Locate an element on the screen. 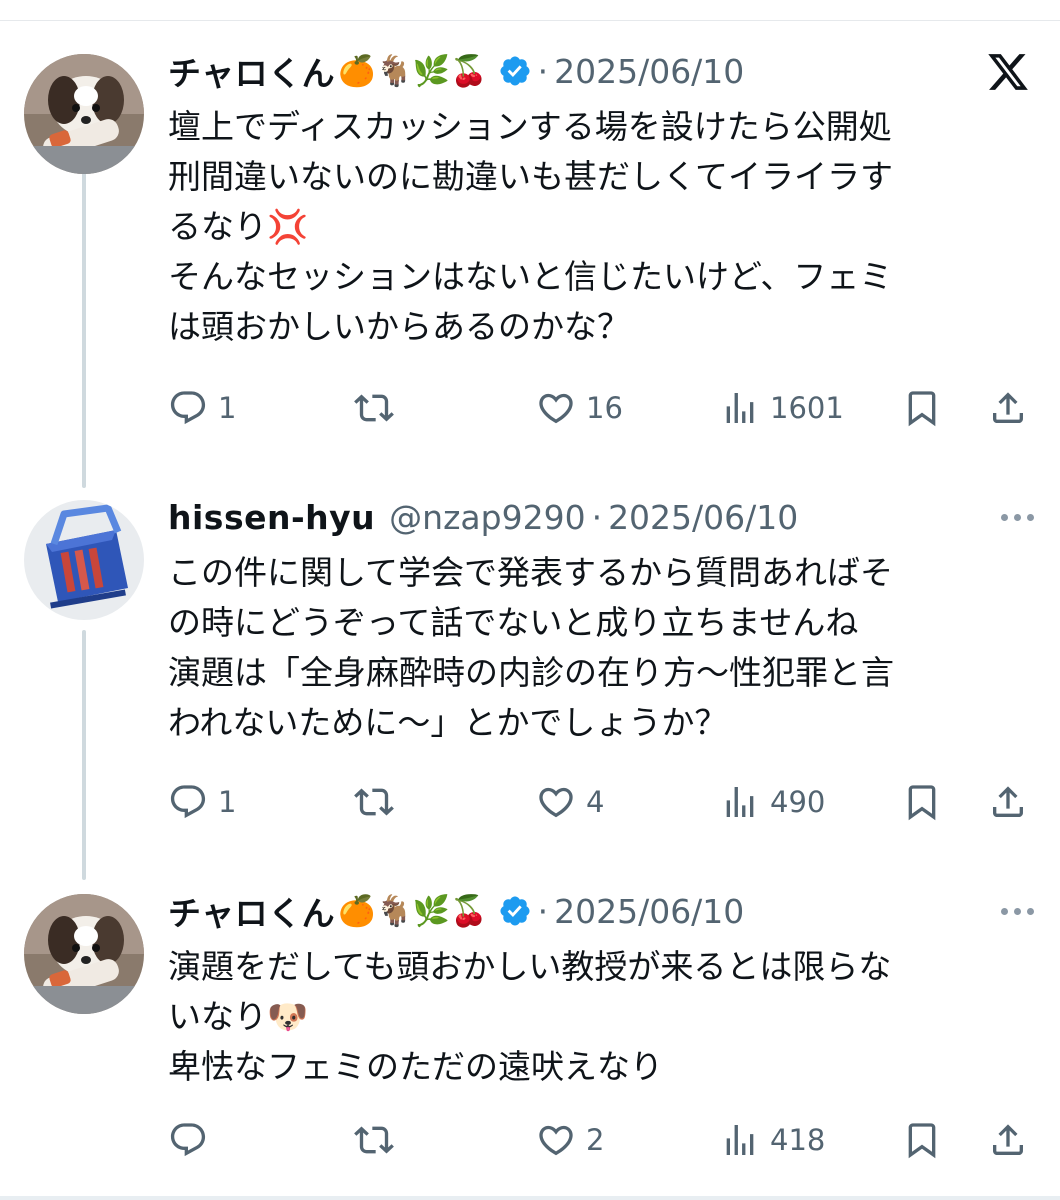  like-button: 4 is located at coordinates (570, 802).